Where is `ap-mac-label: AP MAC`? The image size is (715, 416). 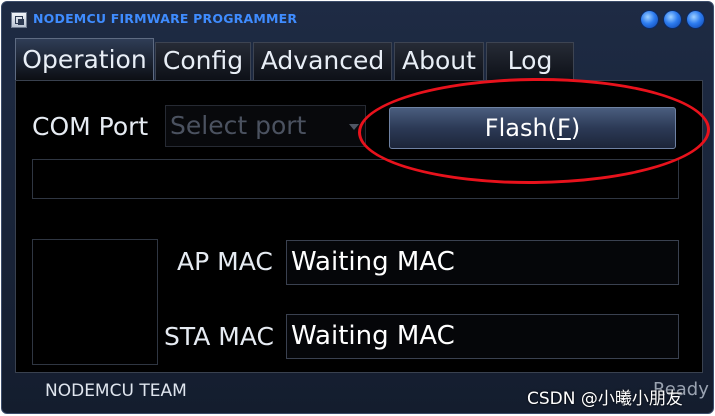
ap-mac-label: AP MAC is located at coordinates (225, 261).